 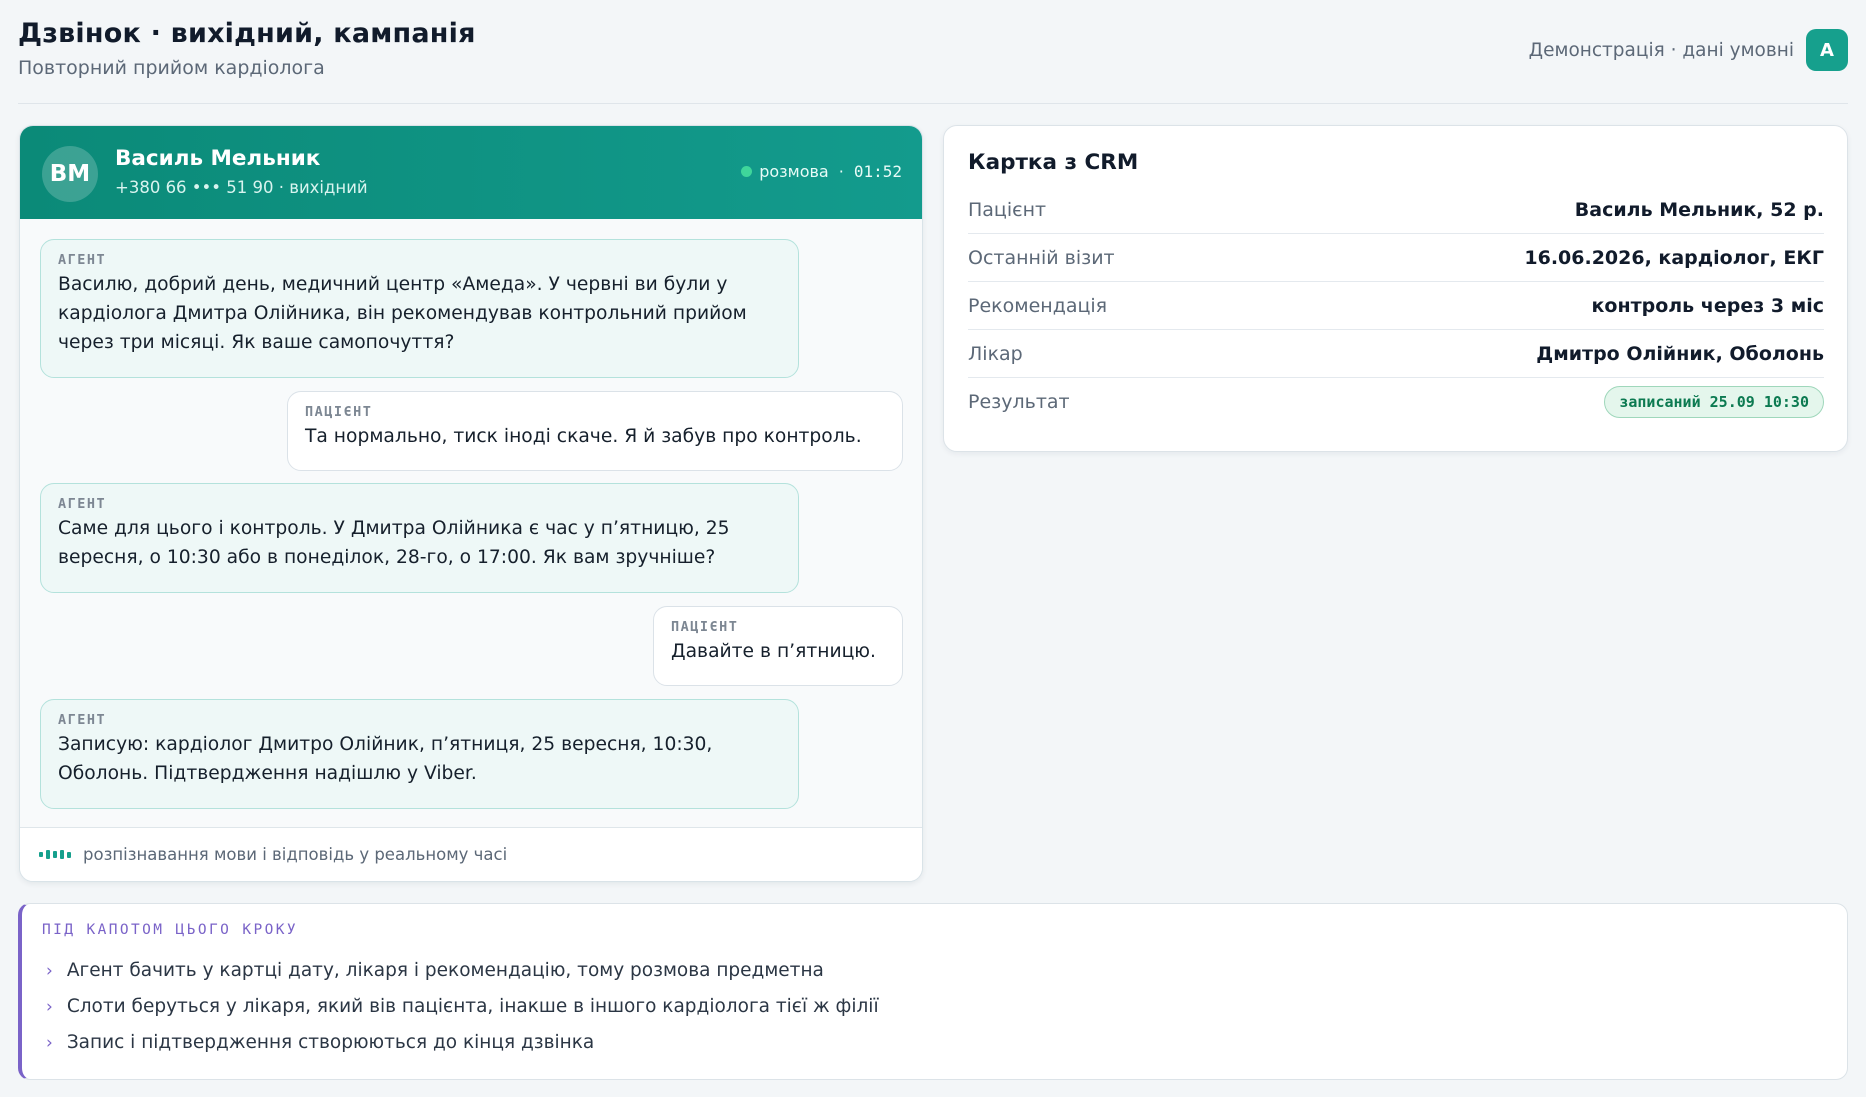 What do you see at coordinates (70, 174) in the screenshot?
I see `caller-avatar: ВМ` at bounding box center [70, 174].